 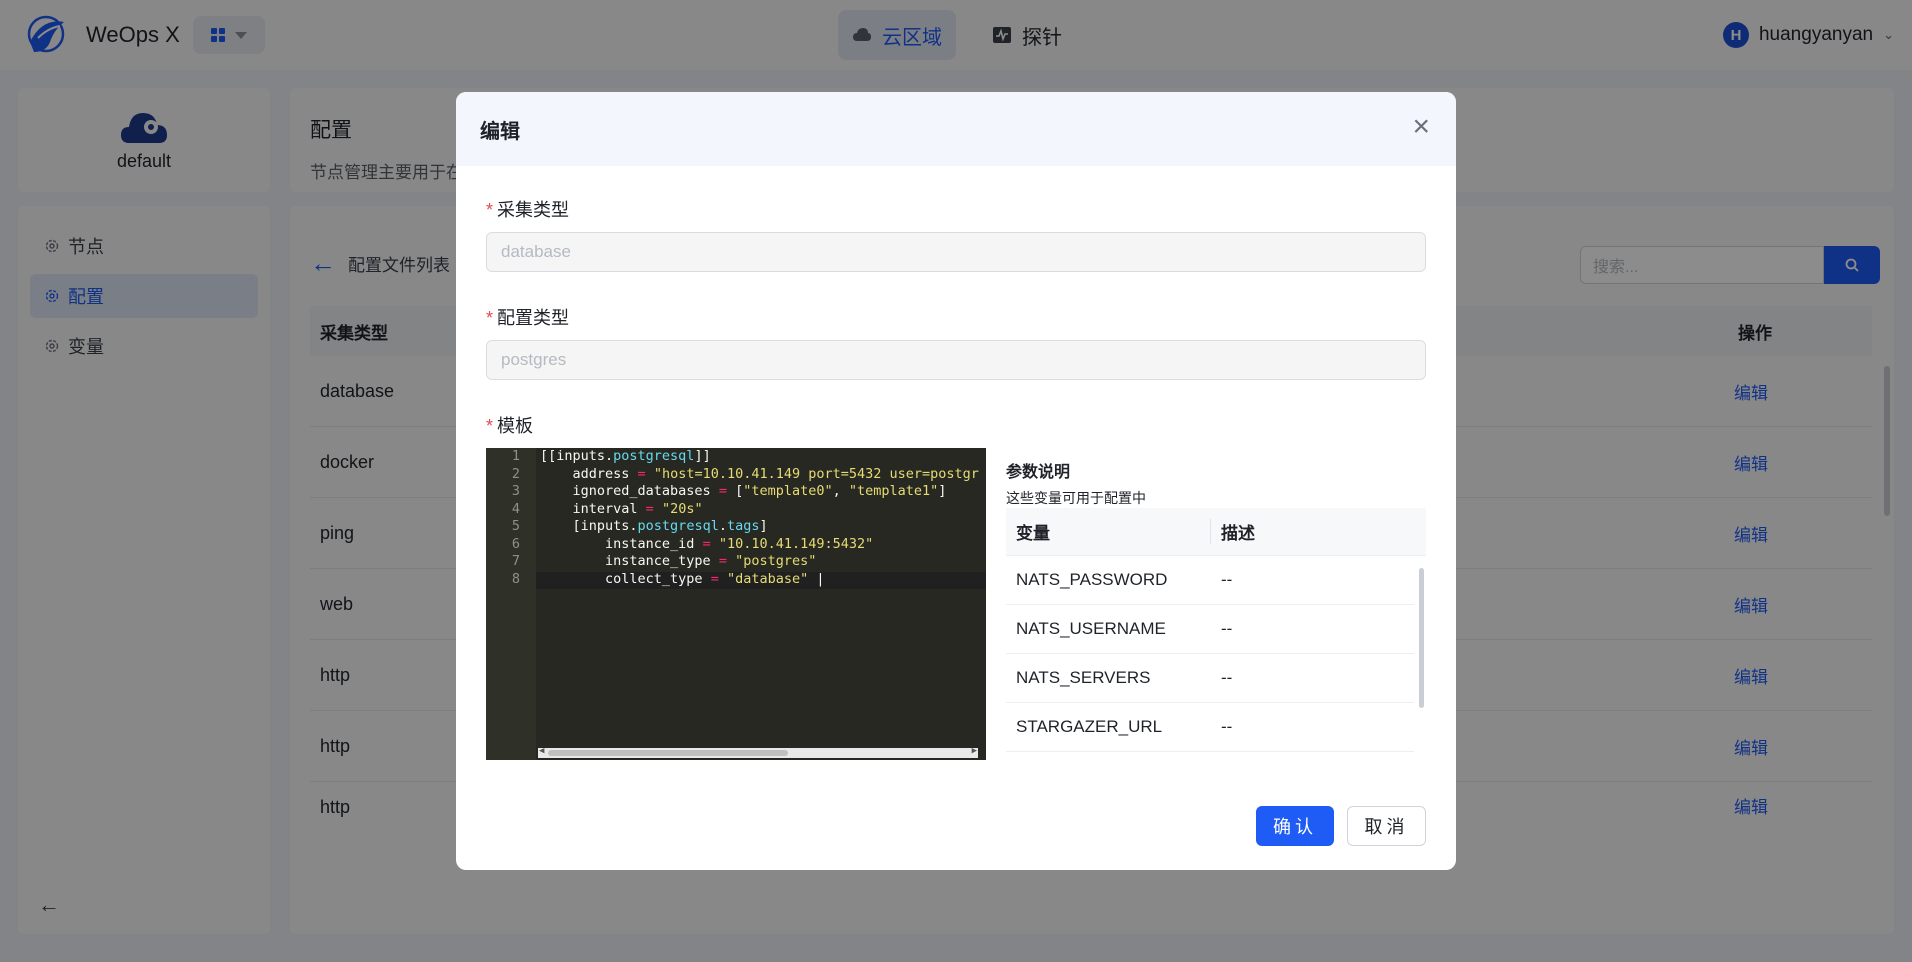 I want to click on template-label: * 模板, so click(x=509, y=425).